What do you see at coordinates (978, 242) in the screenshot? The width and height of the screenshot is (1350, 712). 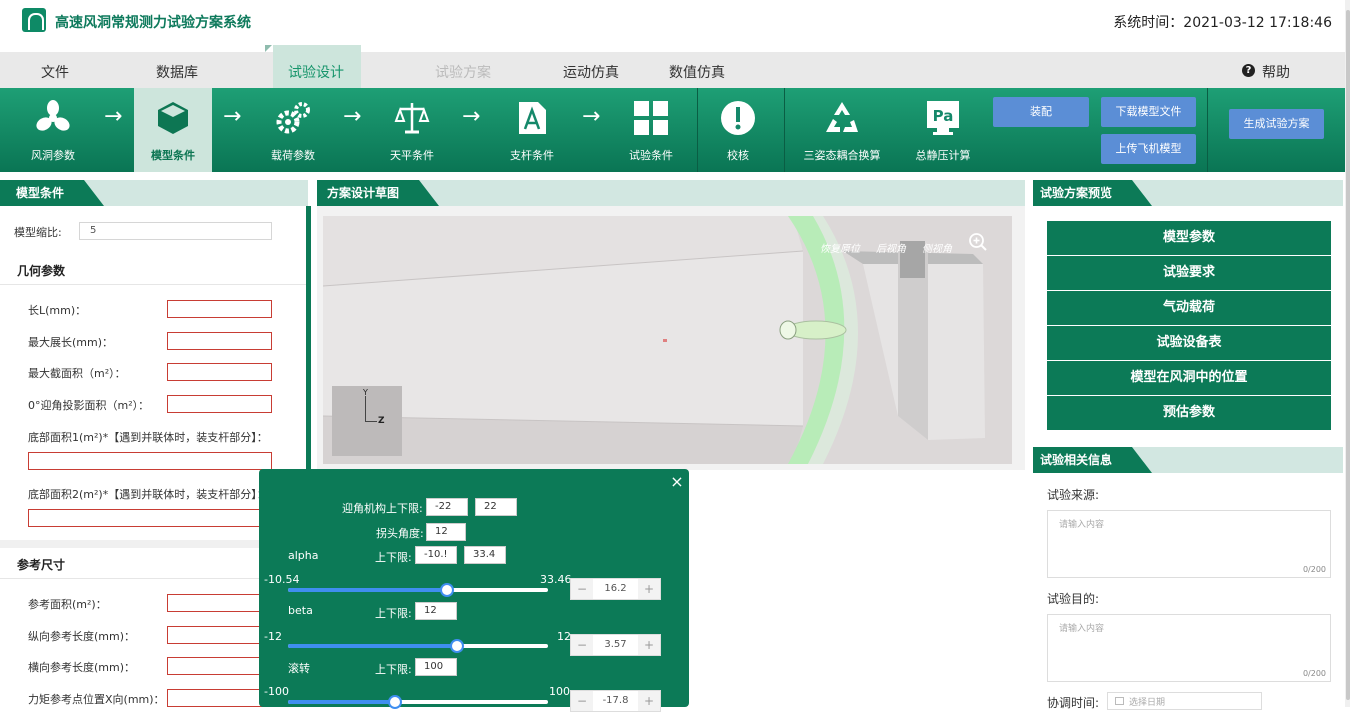 I see `zoom-in-icon` at bounding box center [978, 242].